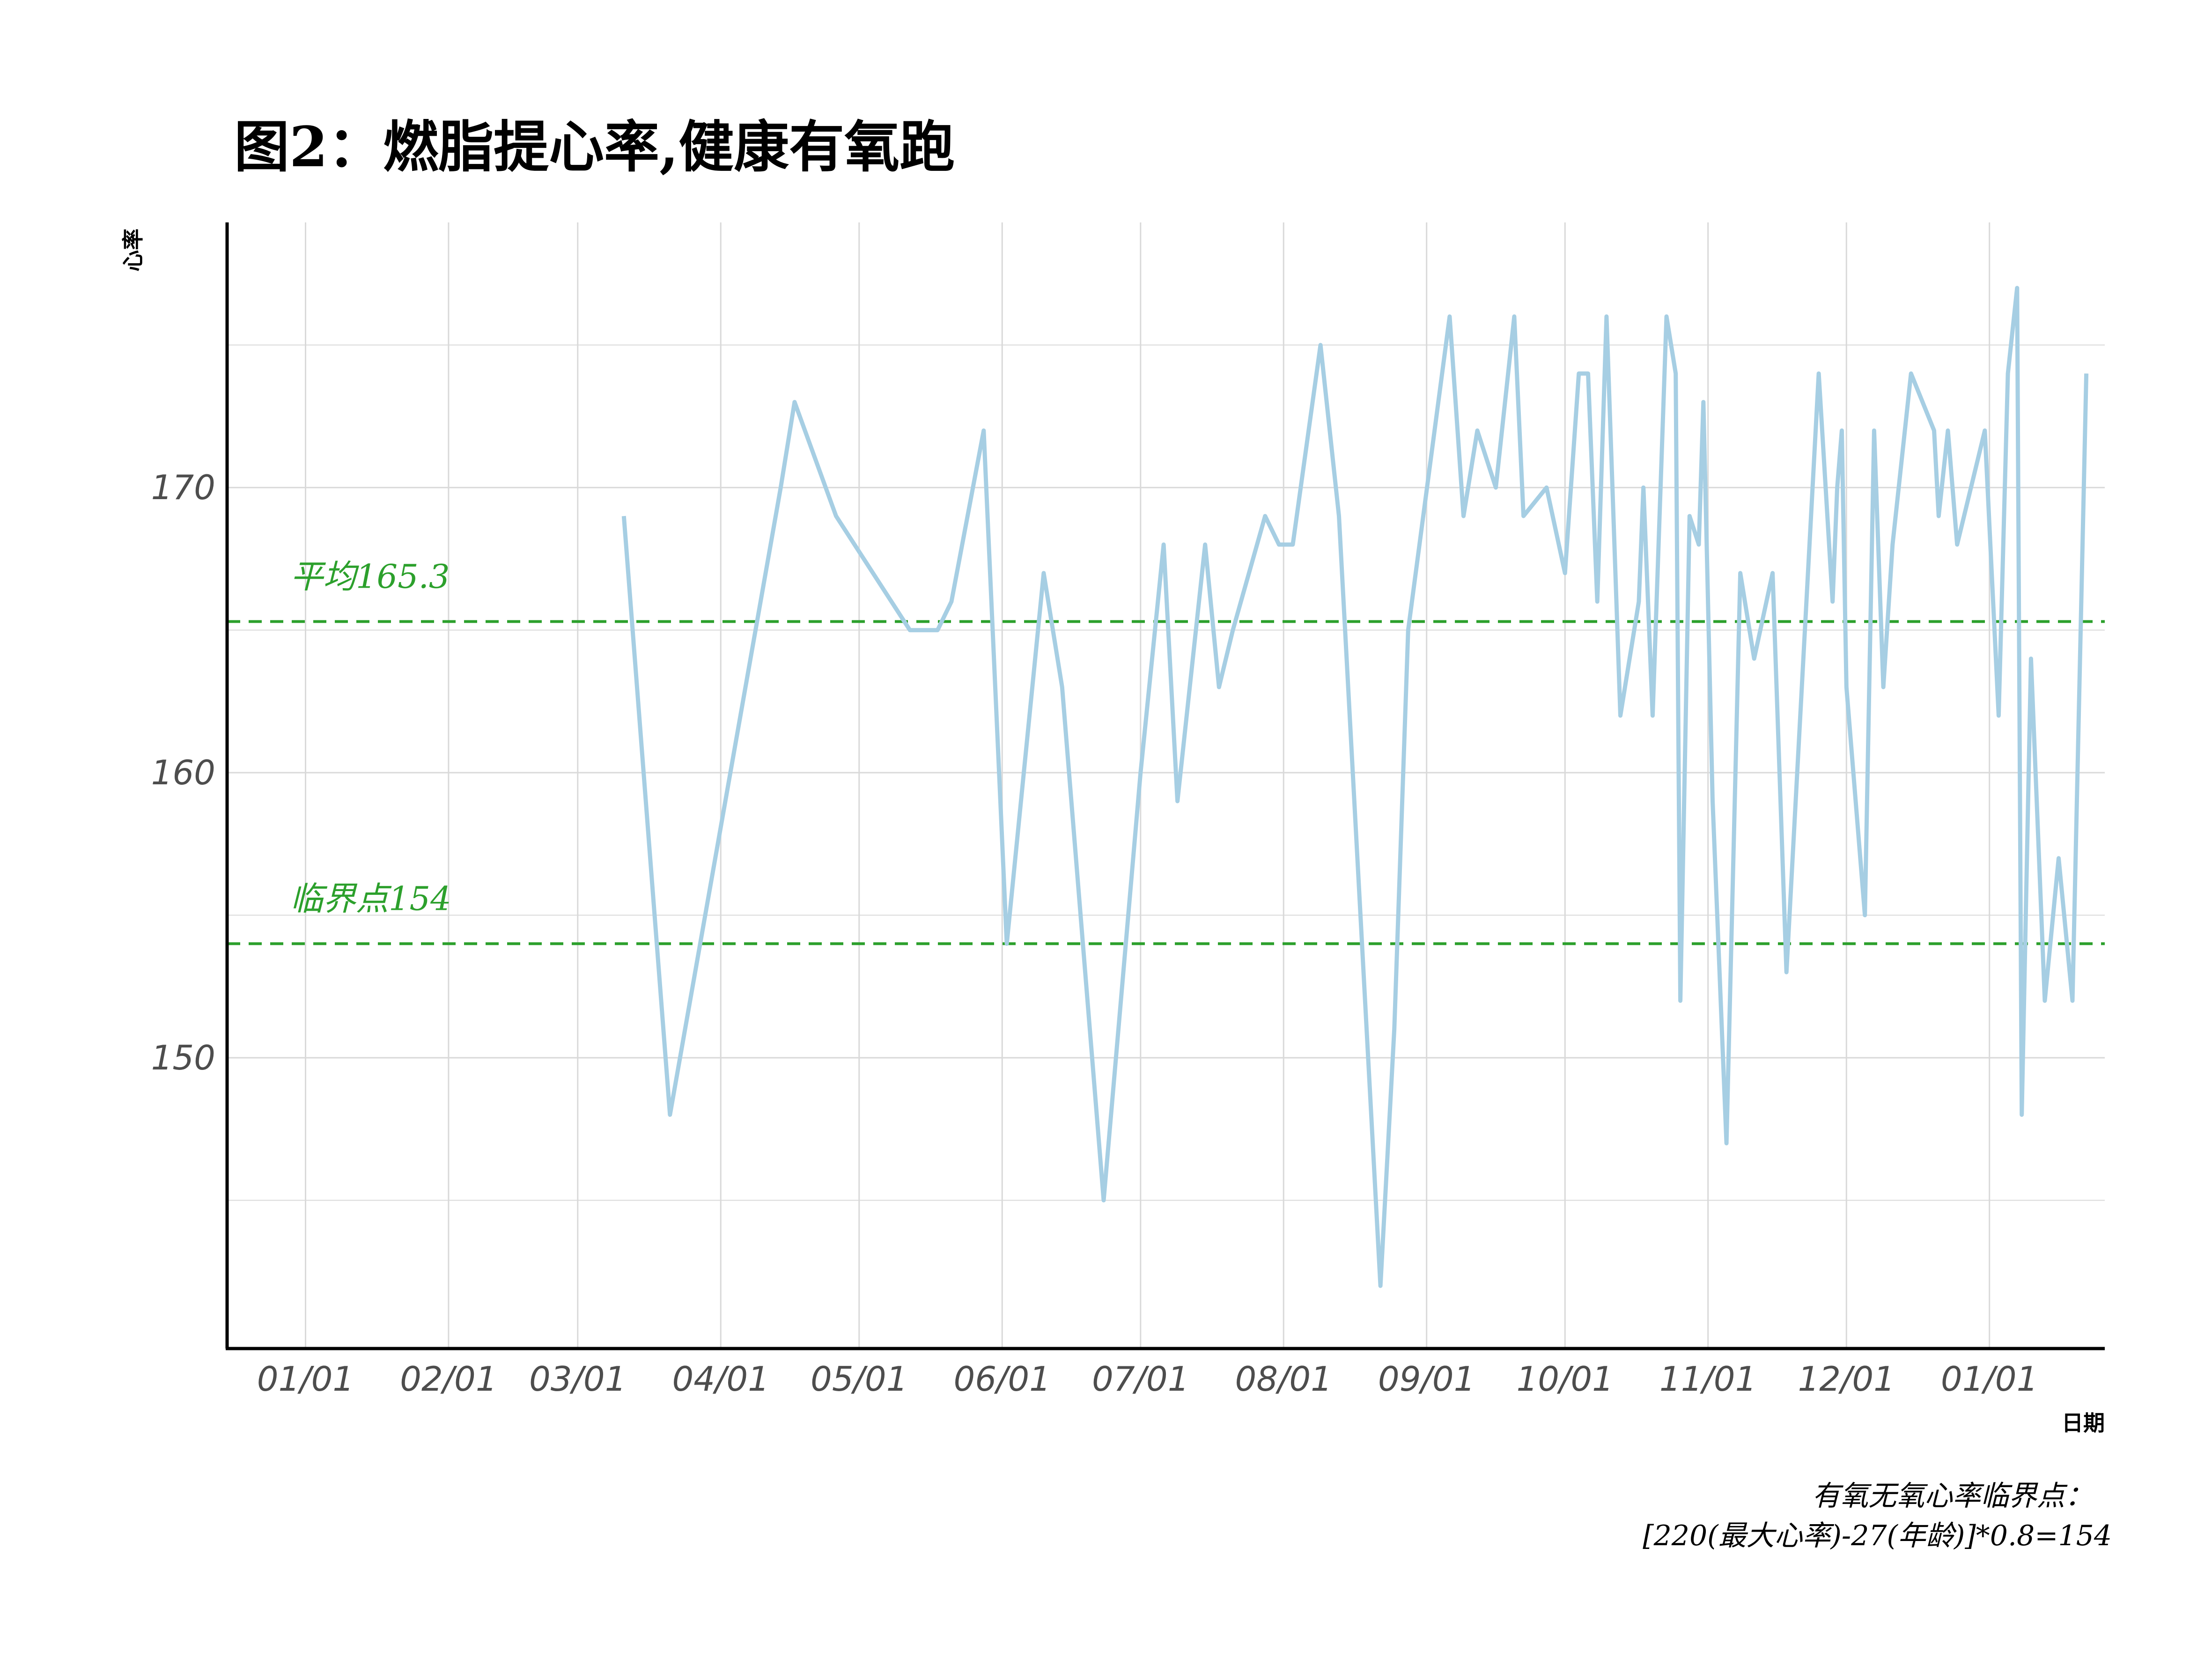 The height and width of the screenshot is (1659, 2212). What do you see at coordinates (859, 1379) in the screenshot?
I see `x-tick-label: 05/01` at bounding box center [859, 1379].